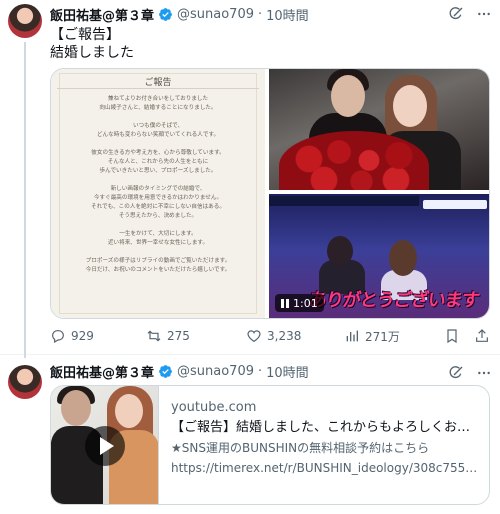 The width and height of the screenshot is (500, 514). I want to click on tweet-text-line: 【ご報告】, so click(85, 35).